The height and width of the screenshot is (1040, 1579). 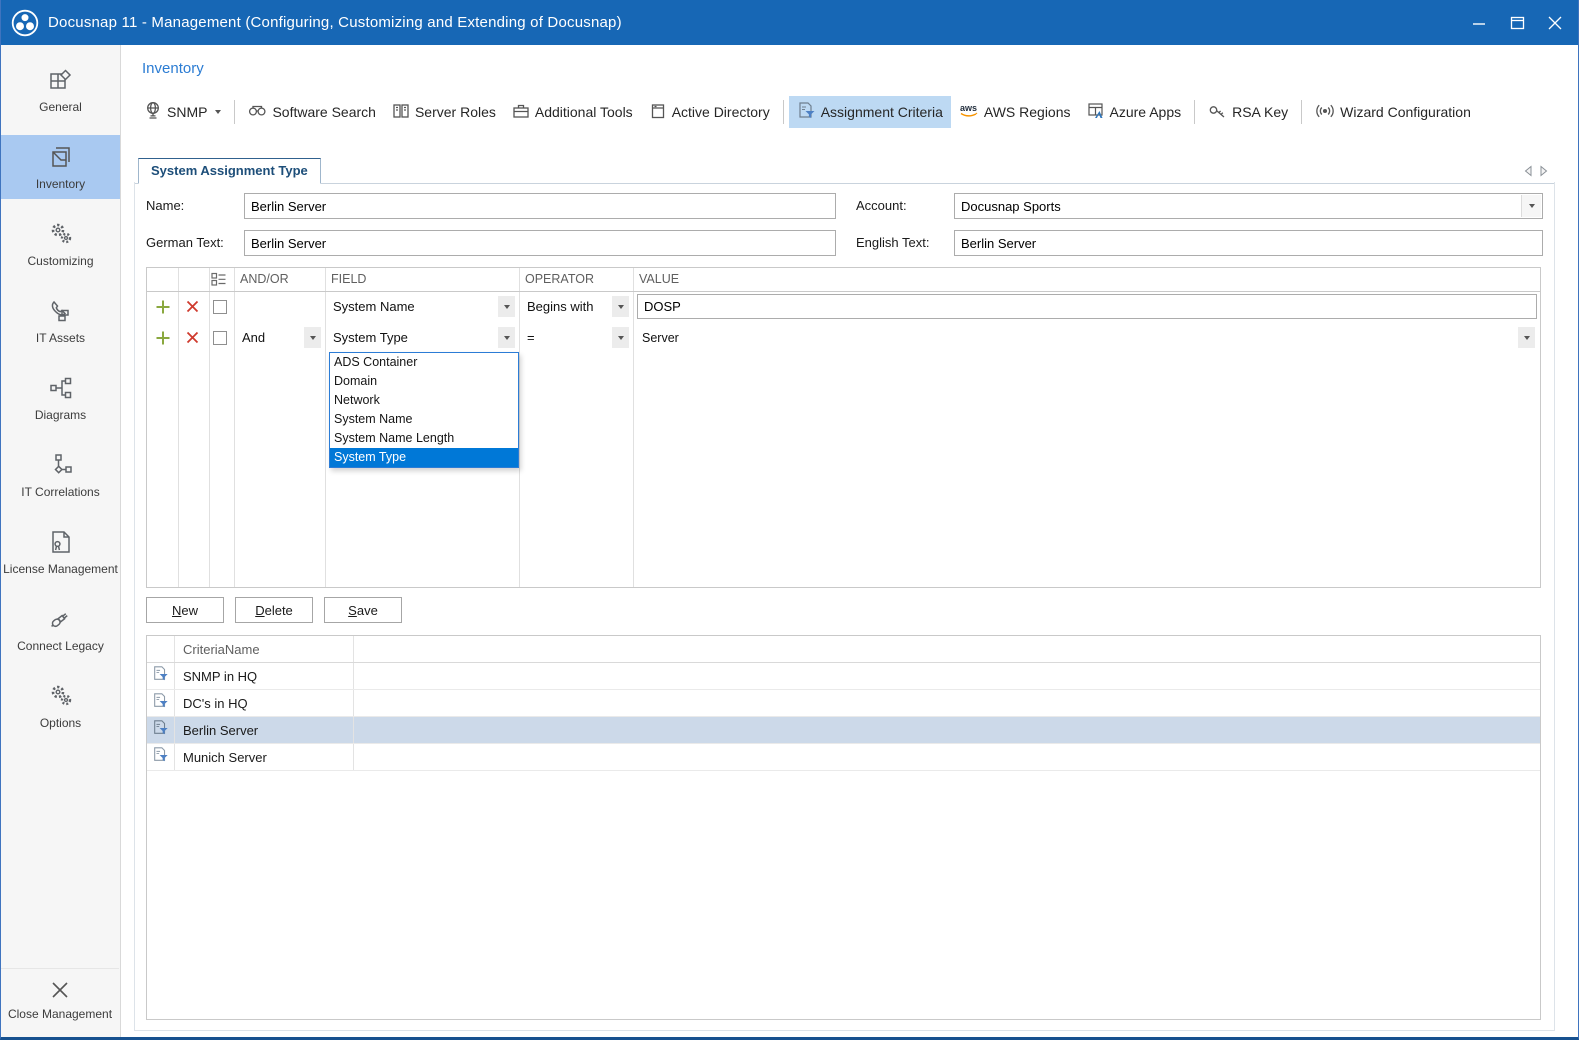 What do you see at coordinates (25, 23) in the screenshot?
I see `docusnap-logo-icon` at bounding box center [25, 23].